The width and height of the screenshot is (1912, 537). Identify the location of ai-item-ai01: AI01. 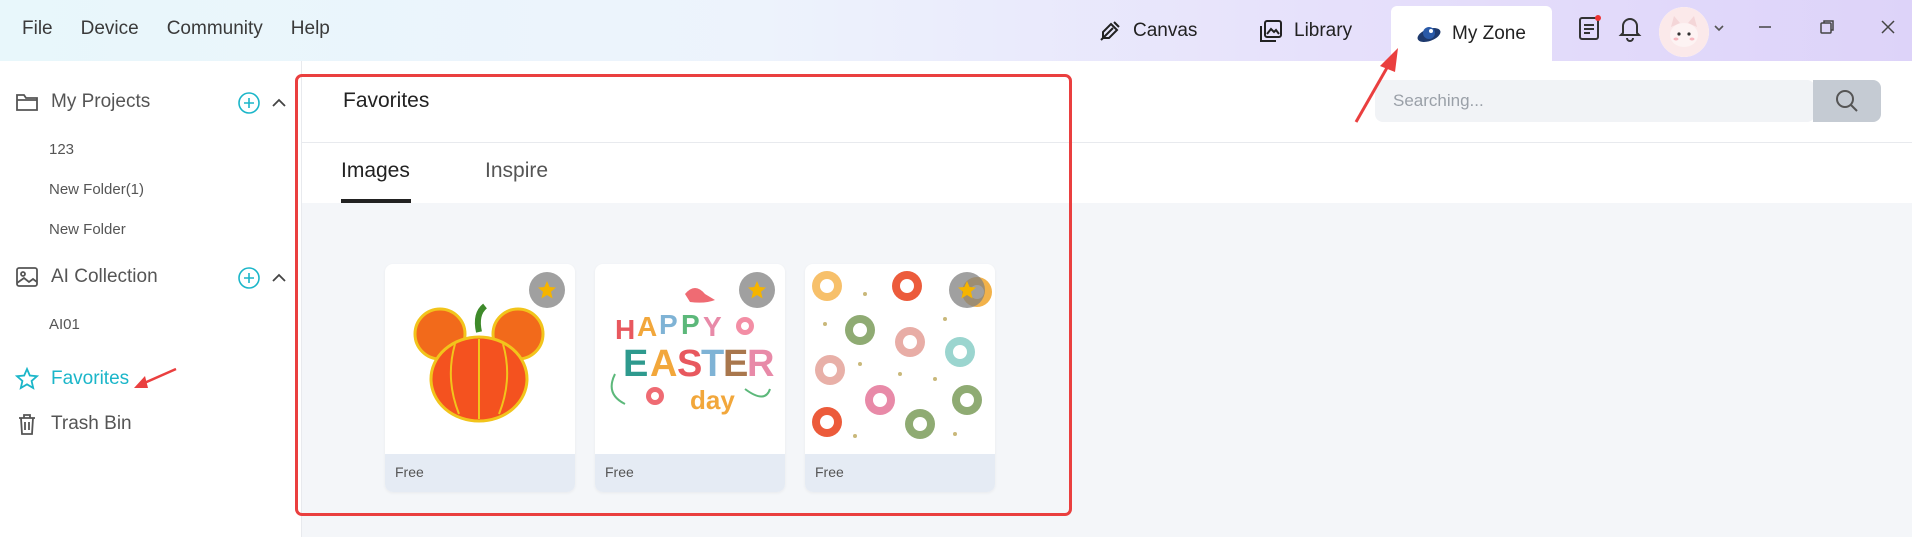
(64, 324).